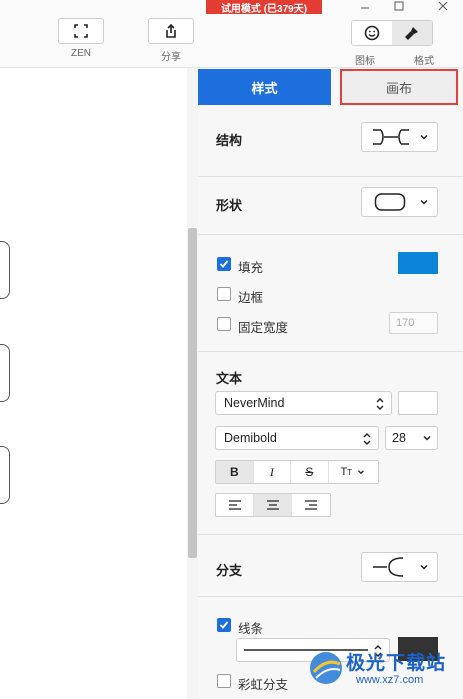  I want to click on fill-label: 填充, so click(251, 268).